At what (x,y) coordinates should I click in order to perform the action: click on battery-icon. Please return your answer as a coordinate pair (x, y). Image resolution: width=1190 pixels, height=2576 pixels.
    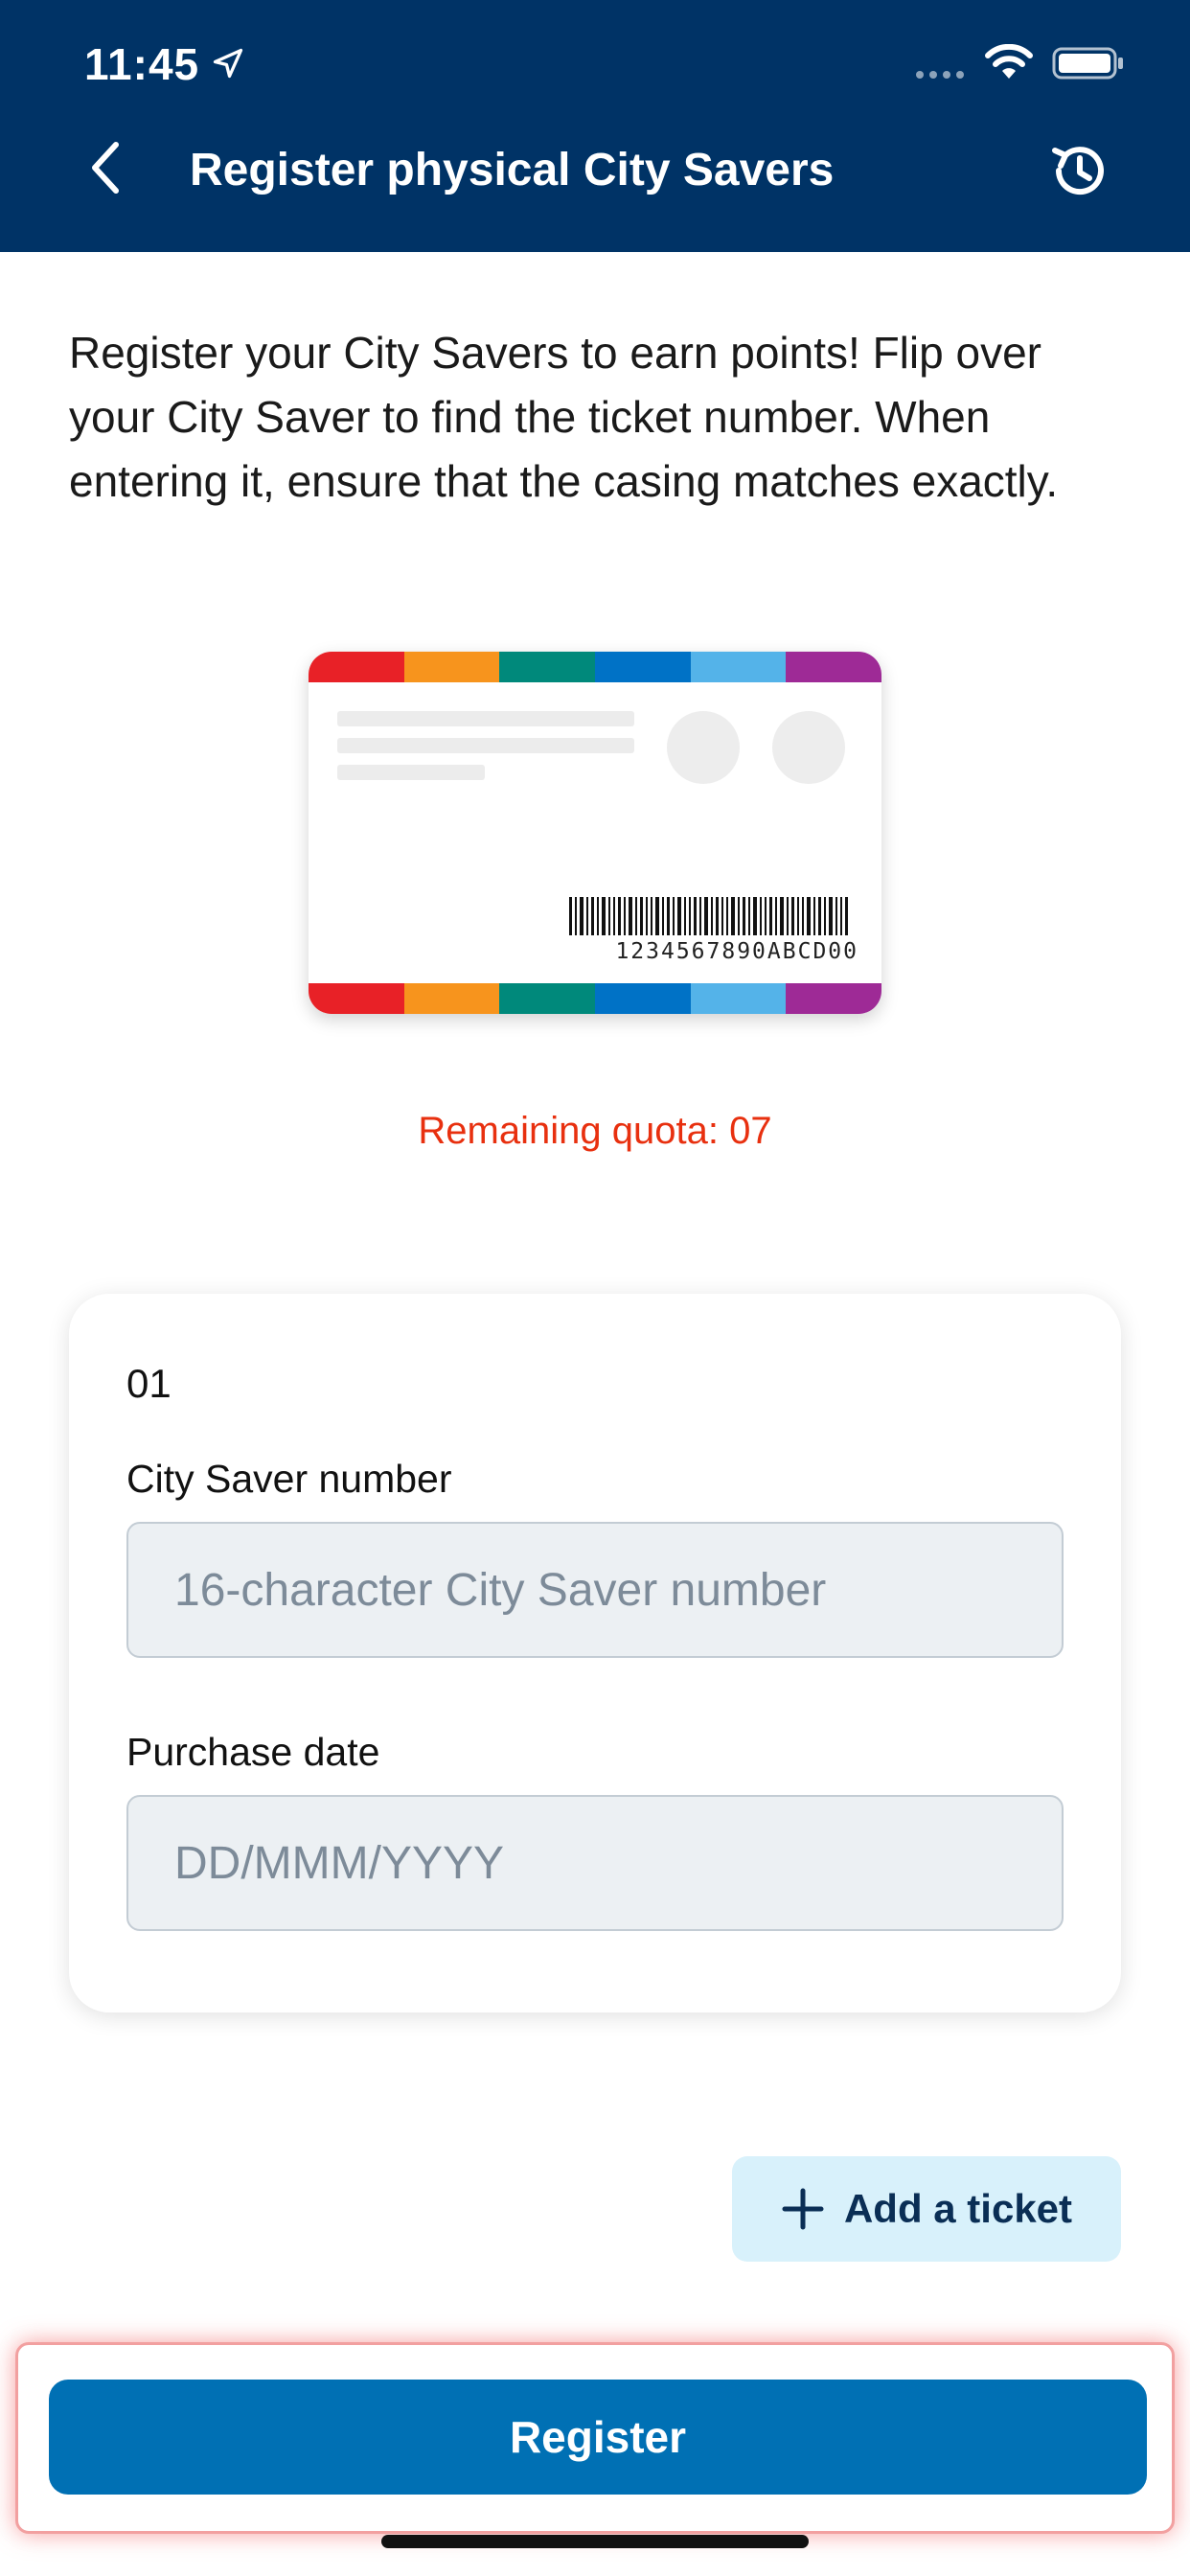
    Looking at the image, I should click on (1088, 63).